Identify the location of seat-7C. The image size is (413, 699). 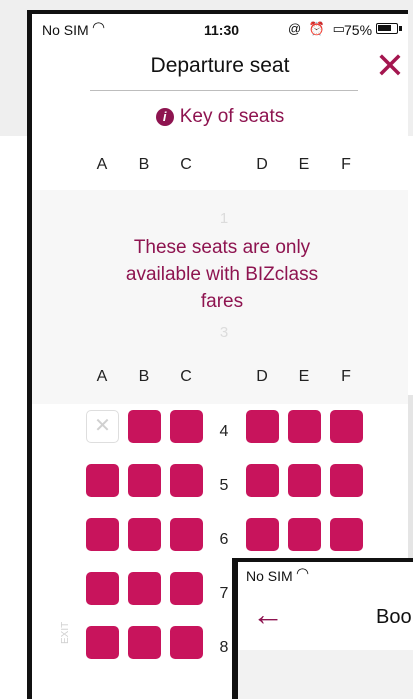
(186, 588).